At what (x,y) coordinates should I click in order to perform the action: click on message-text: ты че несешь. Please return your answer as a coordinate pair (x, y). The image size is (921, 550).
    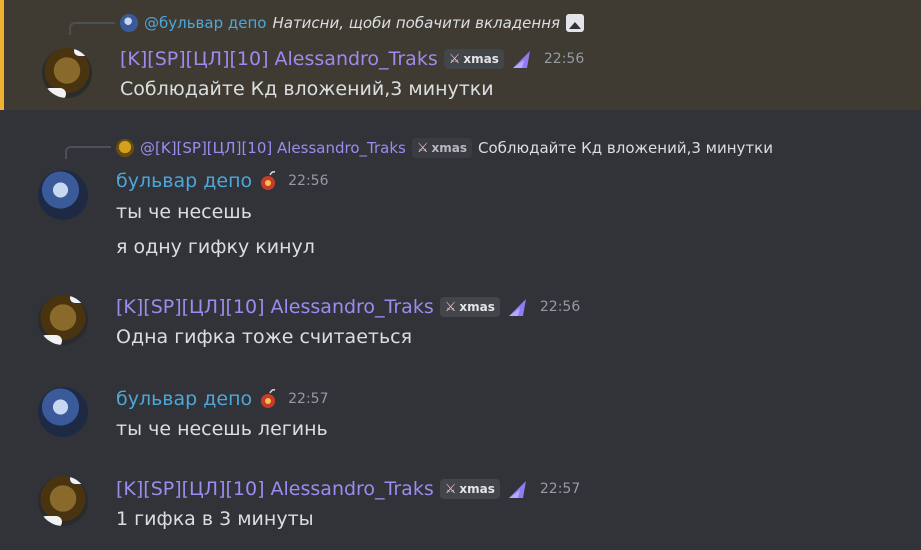
    Looking at the image, I should click on (184, 212).